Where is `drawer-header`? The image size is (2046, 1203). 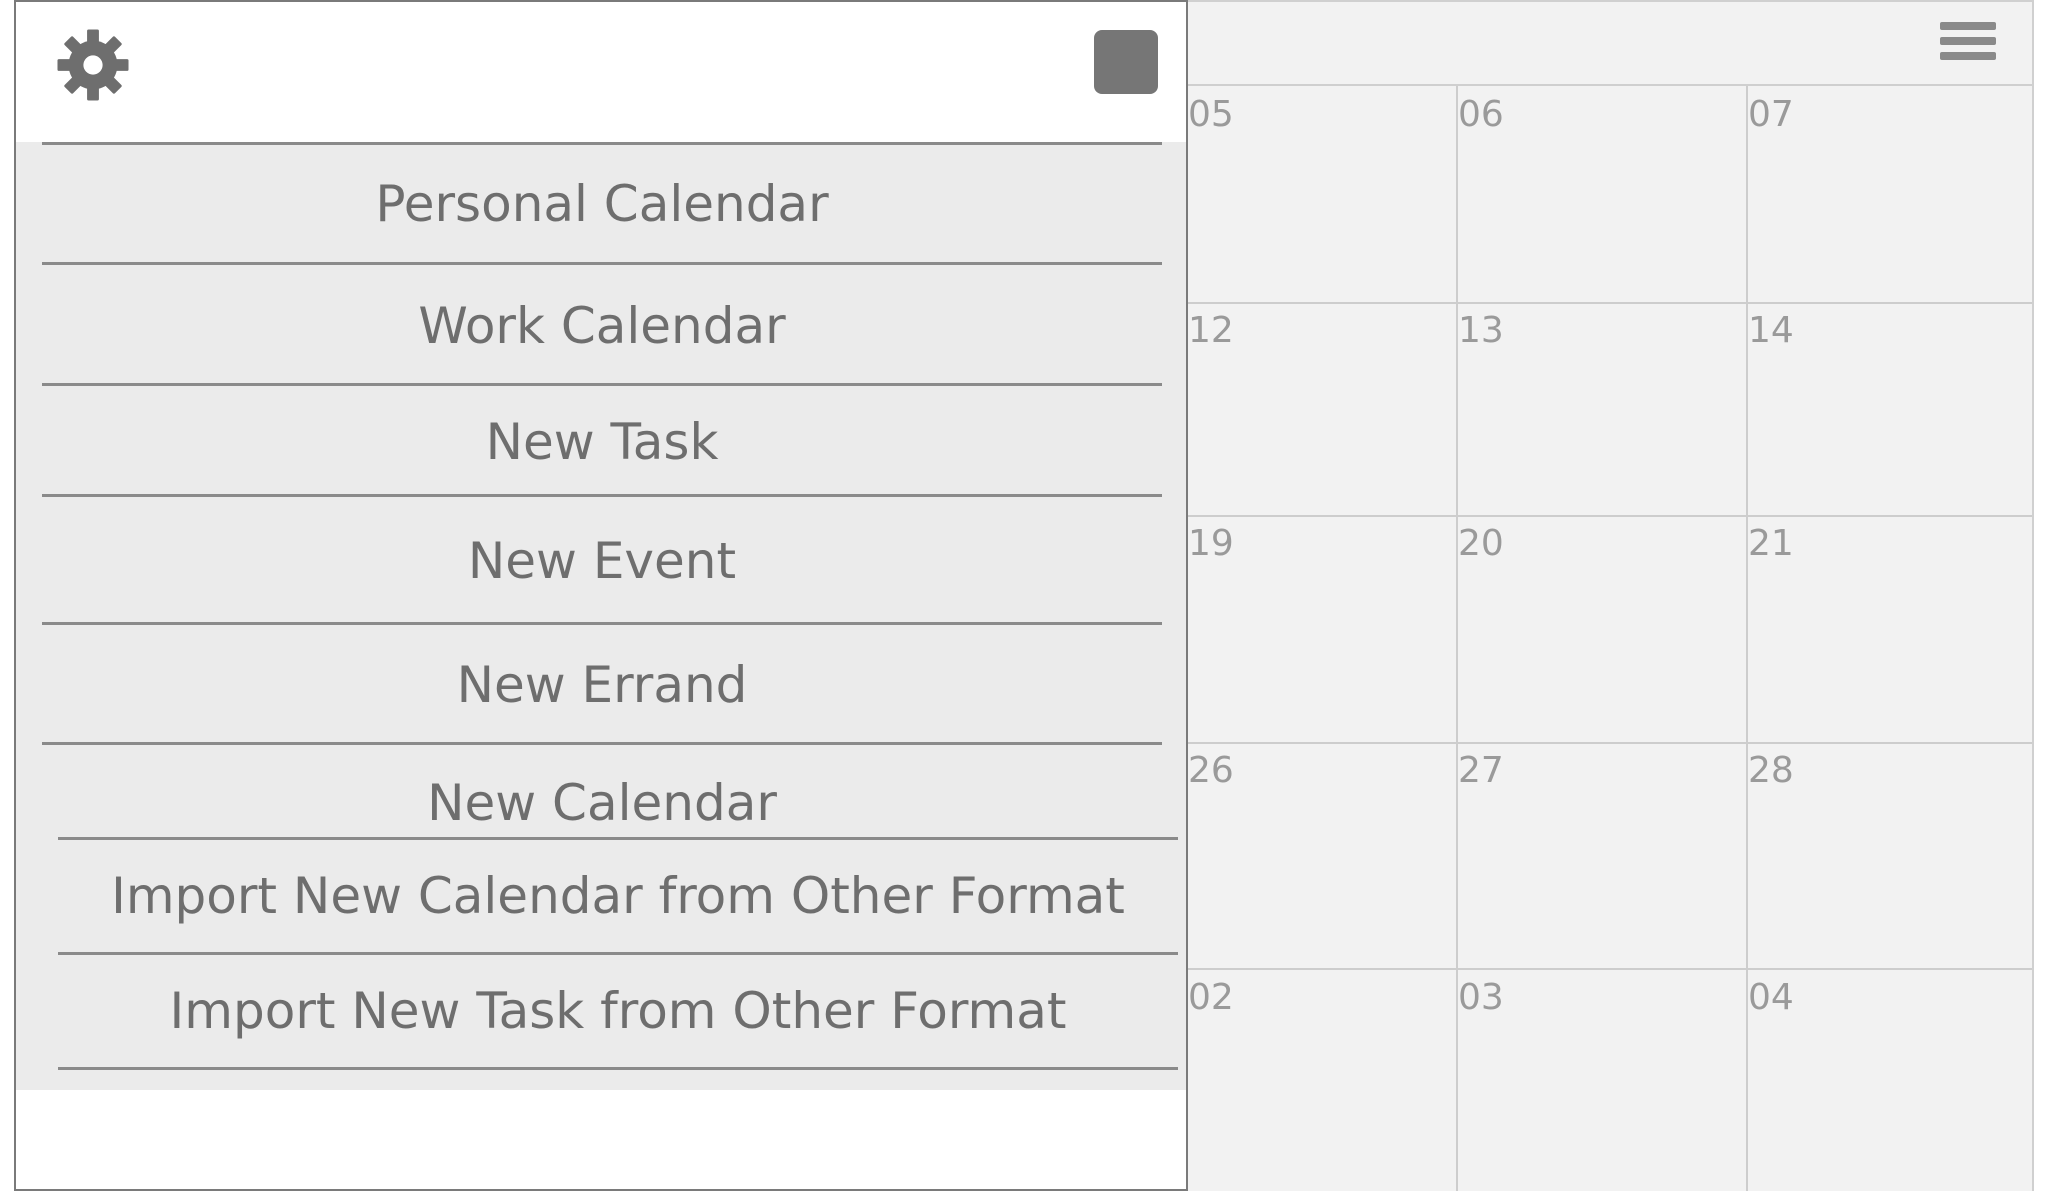
drawer-header is located at coordinates (601, 72).